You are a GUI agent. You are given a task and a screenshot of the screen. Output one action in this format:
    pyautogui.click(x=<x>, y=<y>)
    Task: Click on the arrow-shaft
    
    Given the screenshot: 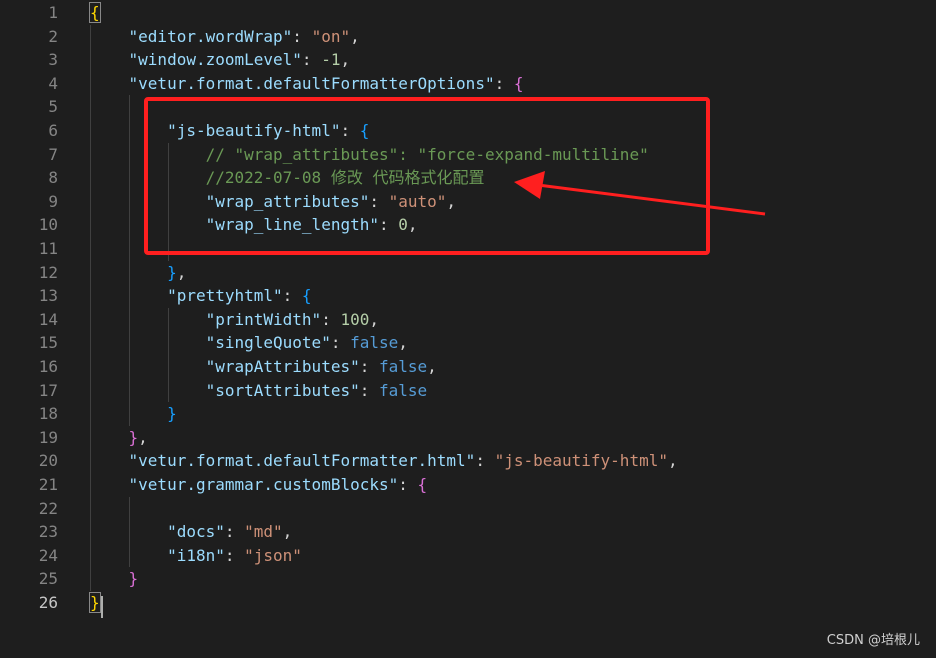 What is the action you would take?
    pyautogui.click(x=651, y=199)
    